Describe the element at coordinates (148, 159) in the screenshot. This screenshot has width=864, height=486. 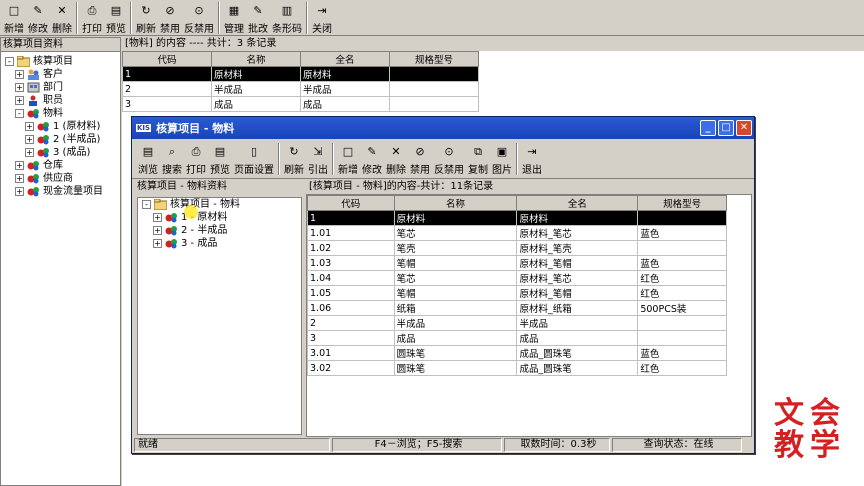
I see `browse-button: ▤ 浏览` at that location.